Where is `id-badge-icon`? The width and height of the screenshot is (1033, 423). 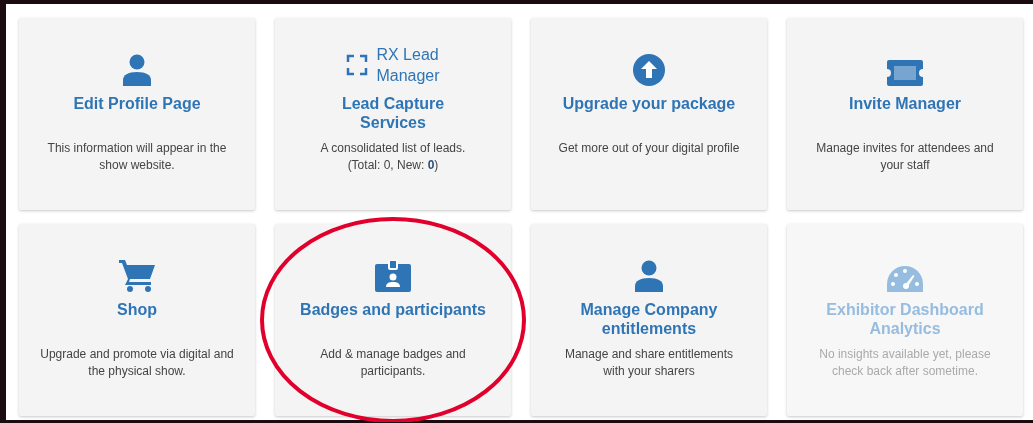
id-badge-icon is located at coordinates (393, 276).